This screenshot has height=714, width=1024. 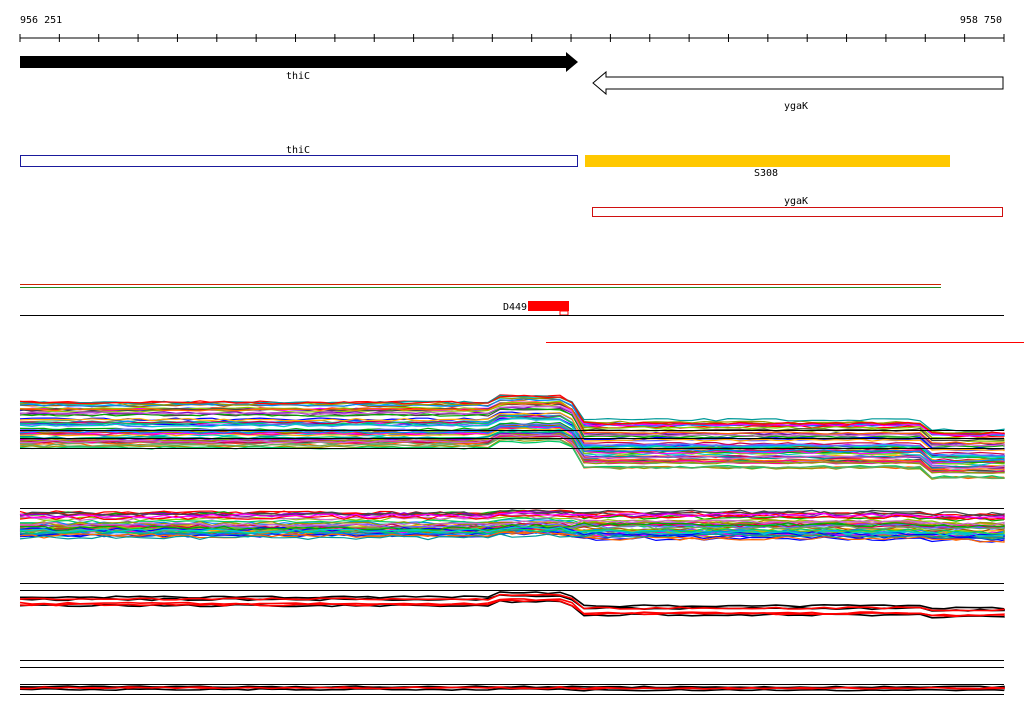 I want to click on gene-label-thic: thiC, so click(x=298, y=76).